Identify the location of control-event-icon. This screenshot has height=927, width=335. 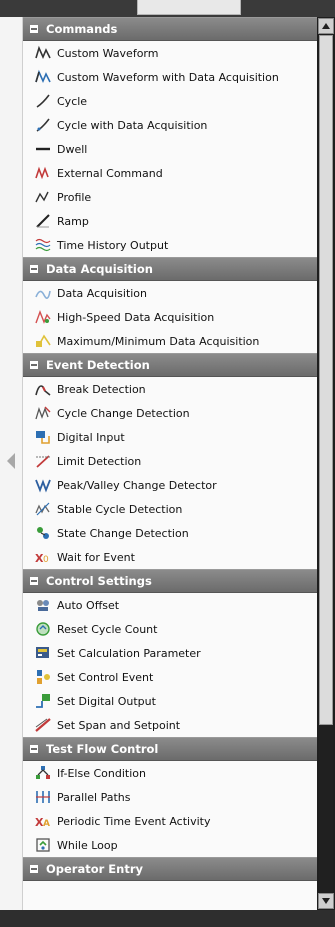
(43, 677).